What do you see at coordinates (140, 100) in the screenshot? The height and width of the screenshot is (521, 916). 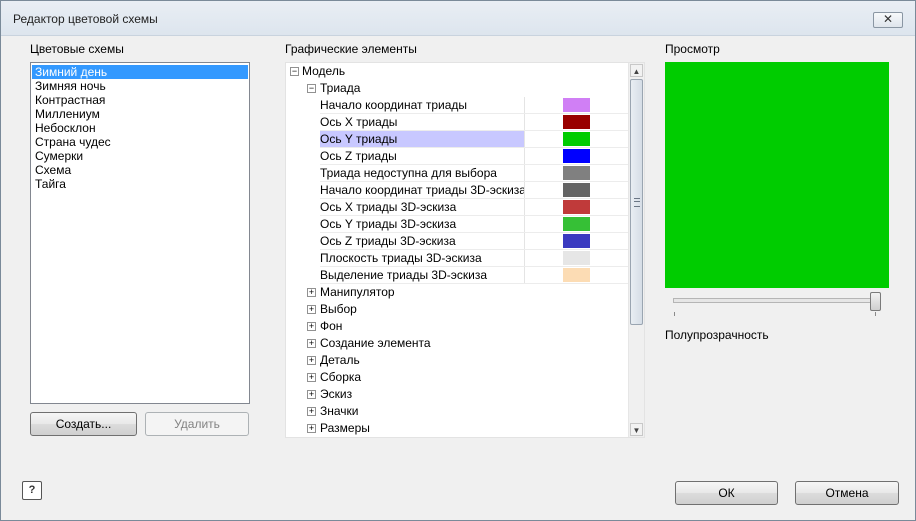 I see `scheme-list-item: Контрастная` at bounding box center [140, 100].